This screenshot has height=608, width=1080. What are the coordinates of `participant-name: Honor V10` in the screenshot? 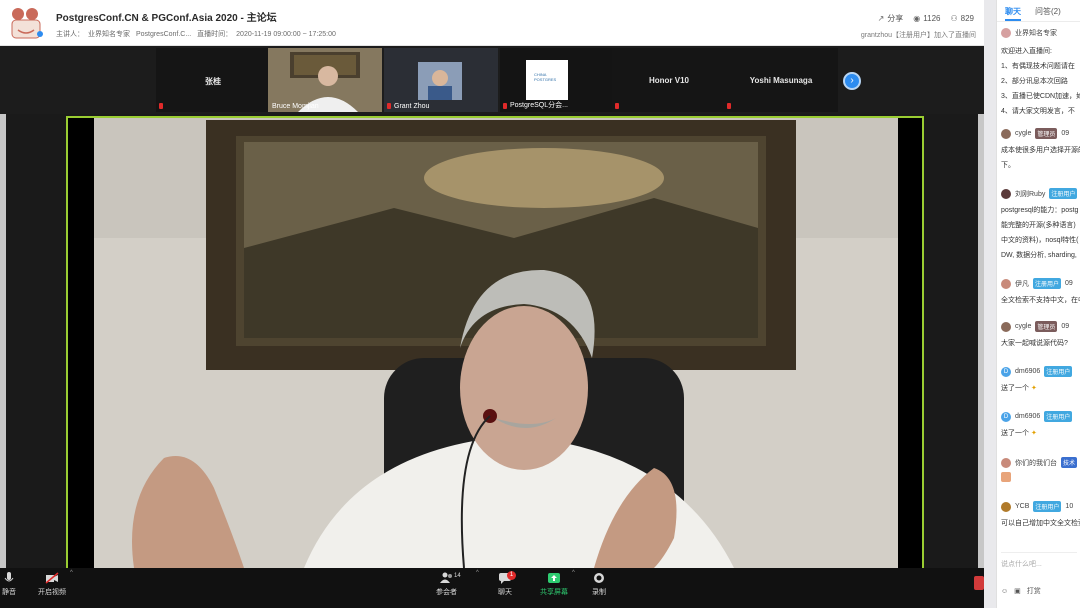 It's located at (668, 80).